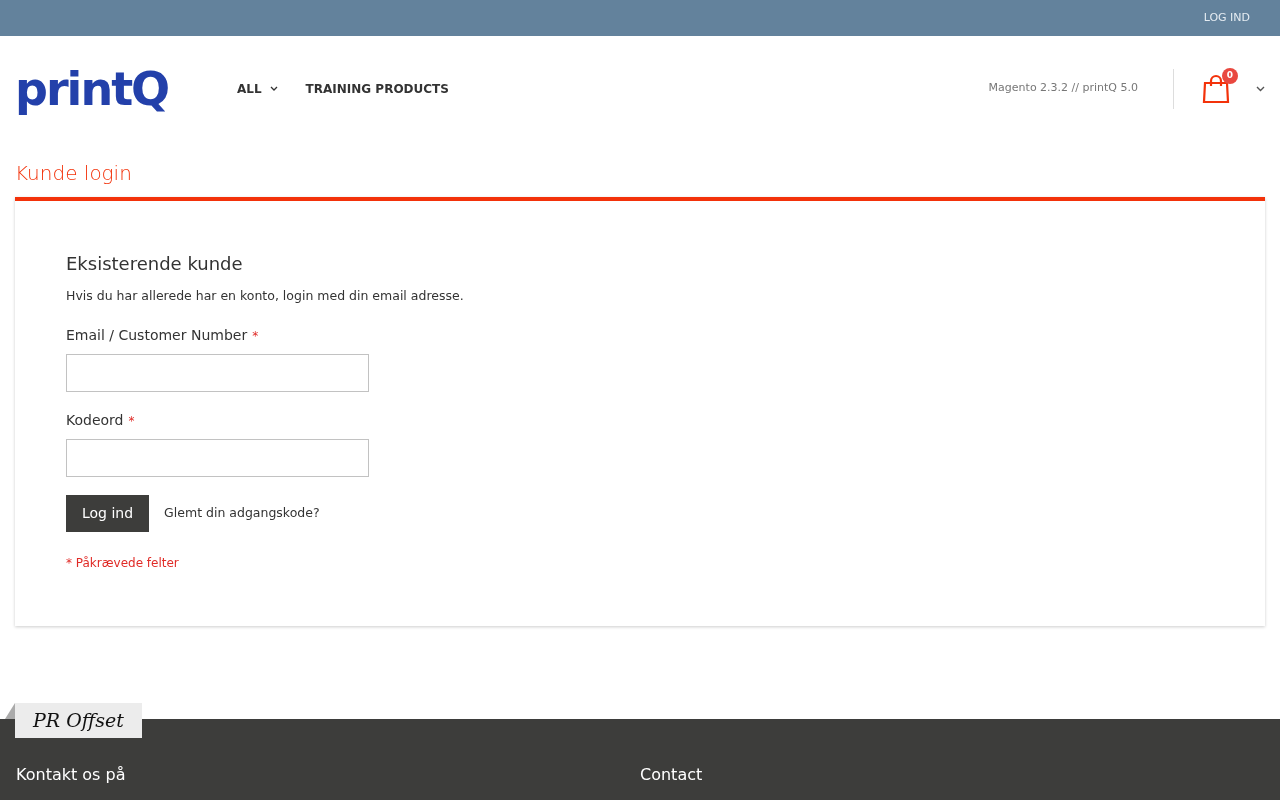 The image size is (1280, 800). Describe the element at coordinates (10, 711) in the screenshot. I see `tab-fold-icon` at that location.